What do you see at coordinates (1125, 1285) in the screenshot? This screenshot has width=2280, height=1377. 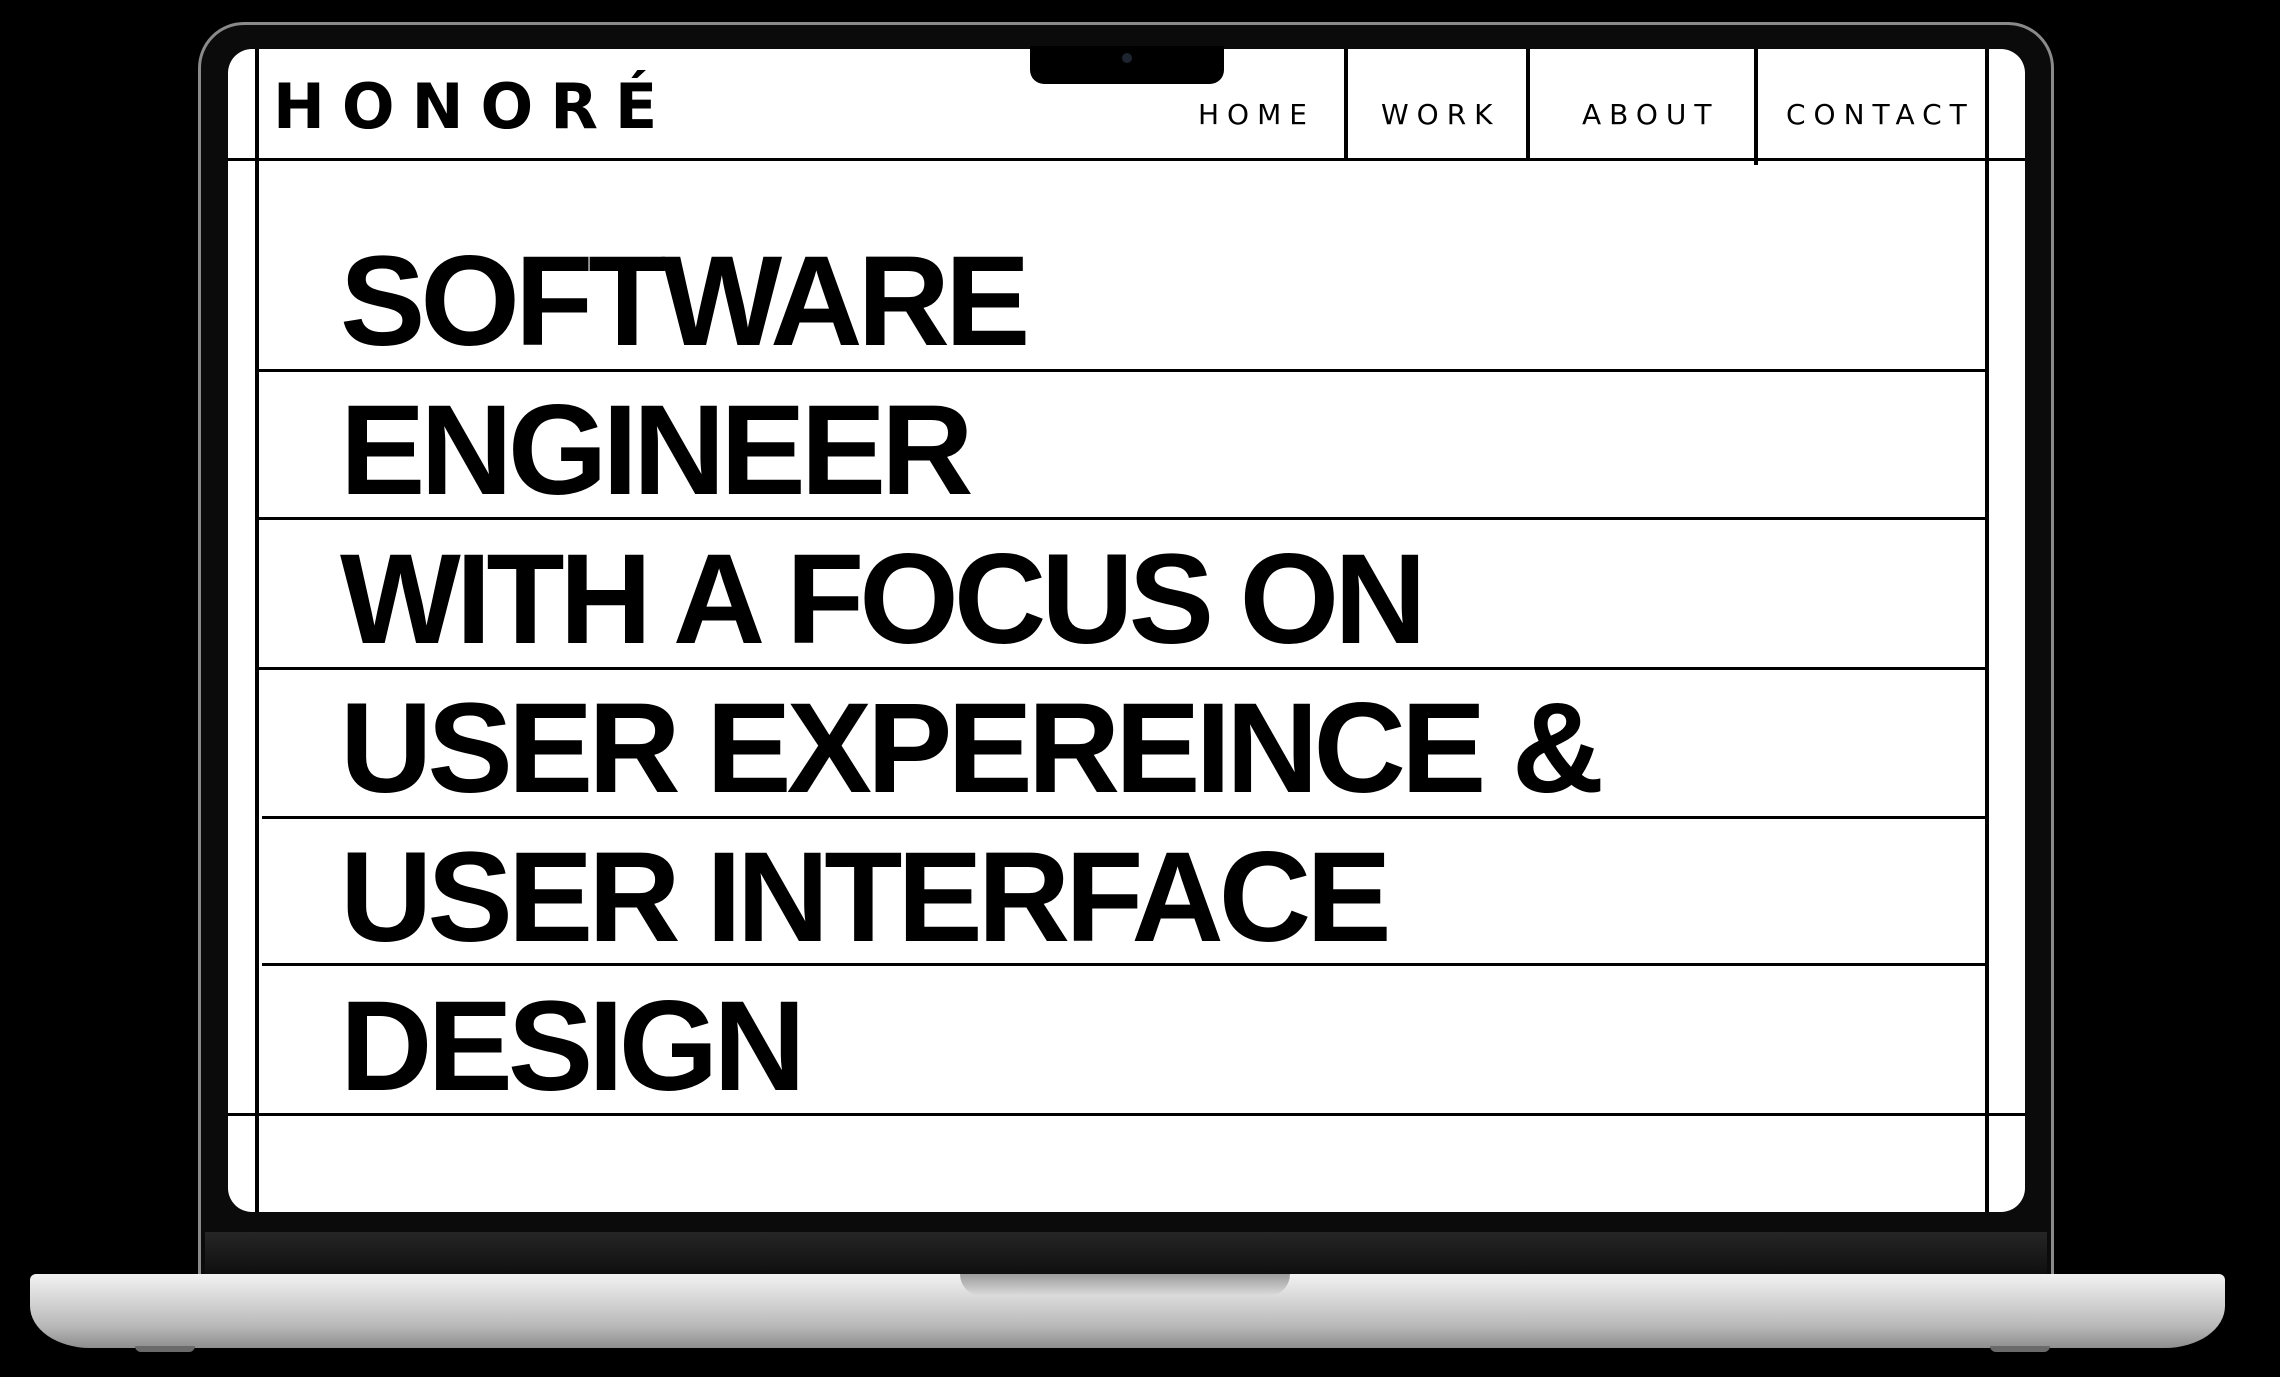 I see `laptop-opening-notch` at bounding box center [1125, 1285].